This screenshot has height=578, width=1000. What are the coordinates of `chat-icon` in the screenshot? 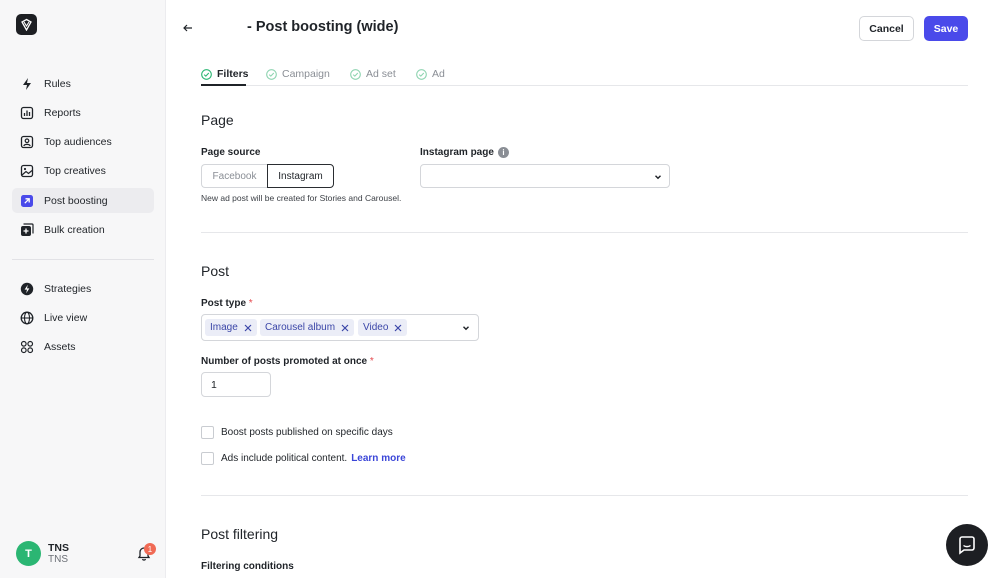 It's located at (967, 545).